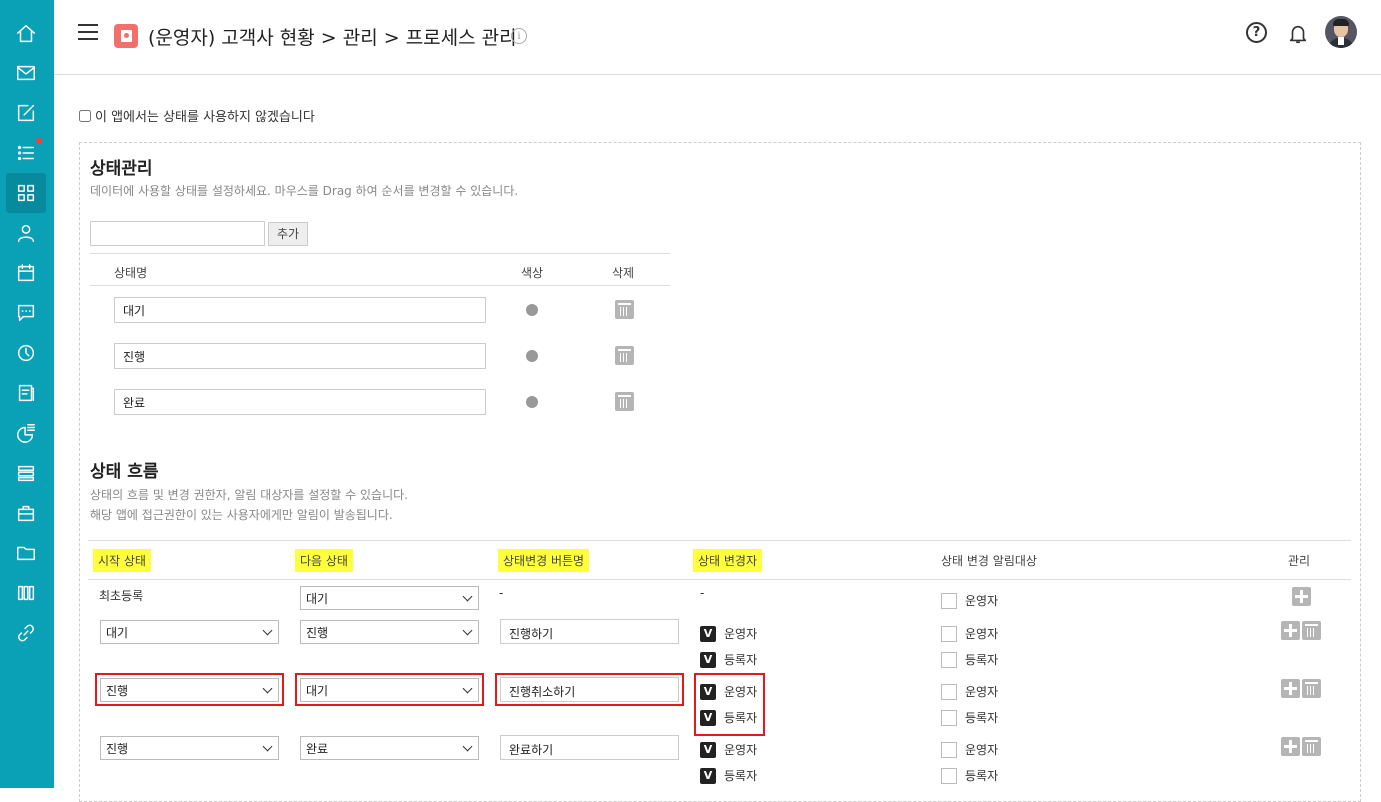 Image resolution: width=1381 pixels, height=802 pixels. I want to click on library-icon, so click(26, 593).